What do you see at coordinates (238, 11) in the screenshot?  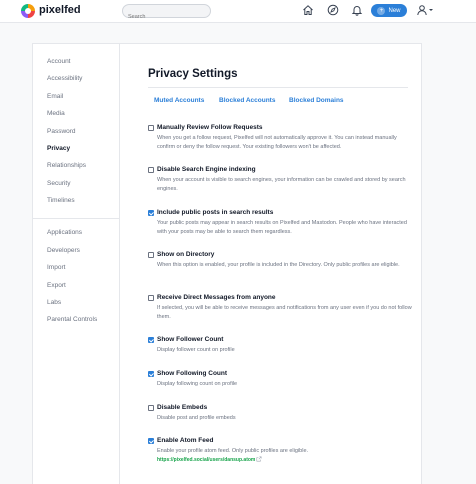 I see `top-navbar: pixelfed + New` at bounding box center [238, 11].